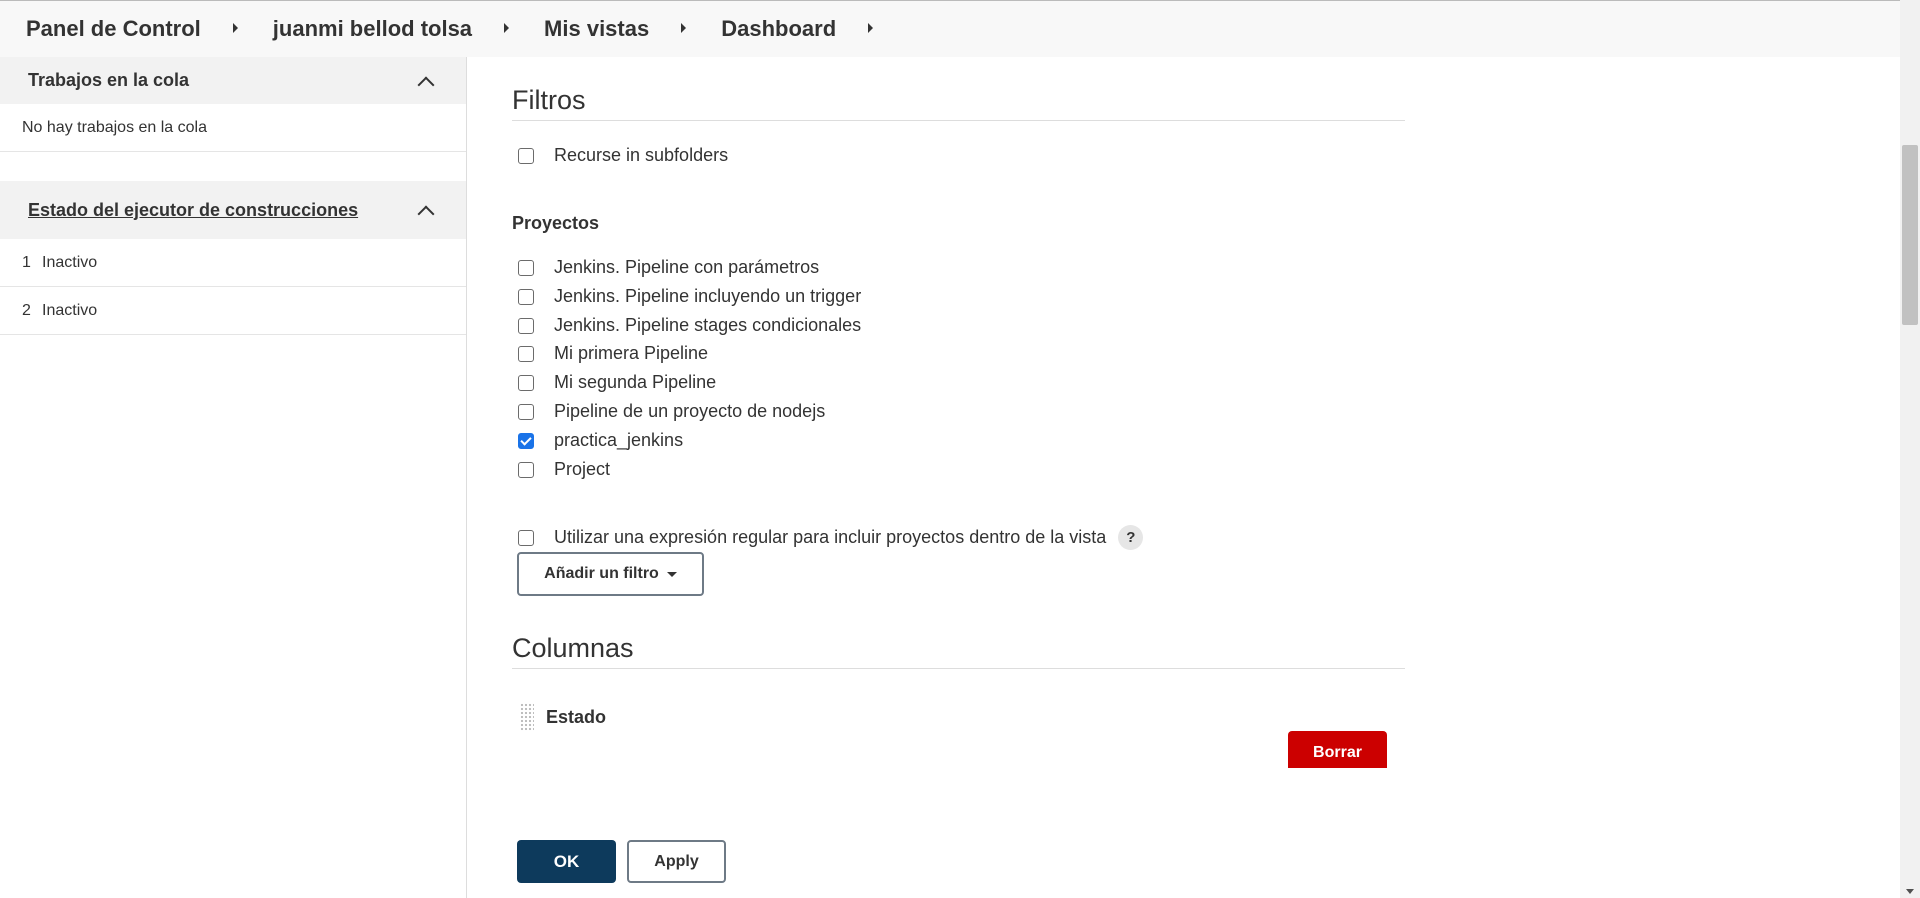 Image resolution: width=1920 pixels, height=898 pixels. I want to click on ok-button: OK, so click(566, 861).